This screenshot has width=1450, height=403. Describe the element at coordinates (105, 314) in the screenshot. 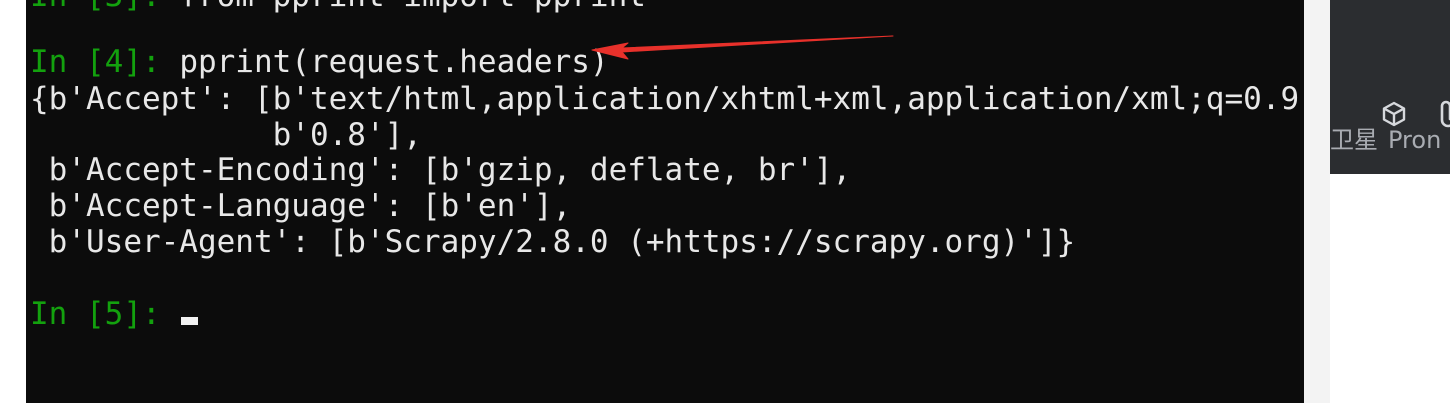

I see `input-prompt-5: In [5]:` at that location.